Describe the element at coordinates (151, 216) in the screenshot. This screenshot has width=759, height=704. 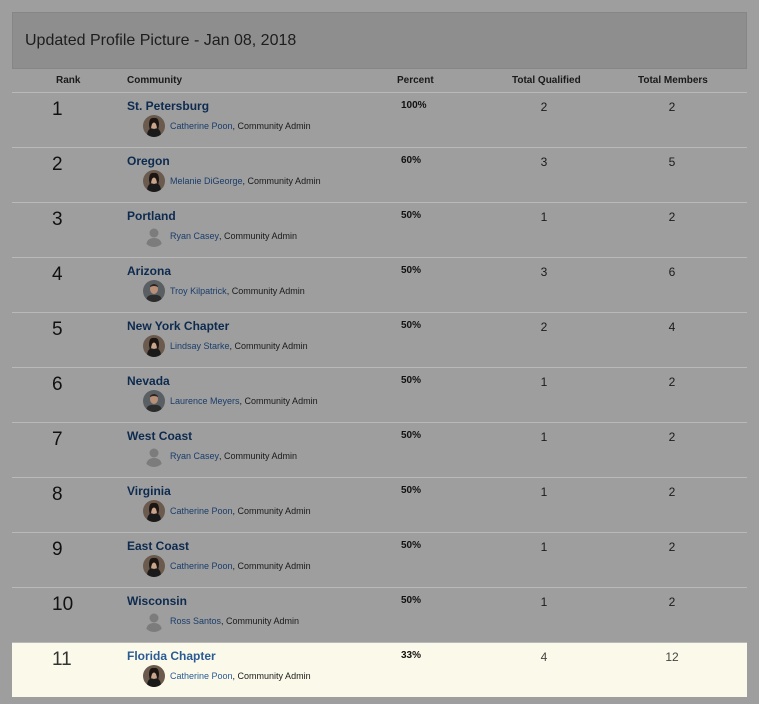
I see `community-link: Portland` at that location.